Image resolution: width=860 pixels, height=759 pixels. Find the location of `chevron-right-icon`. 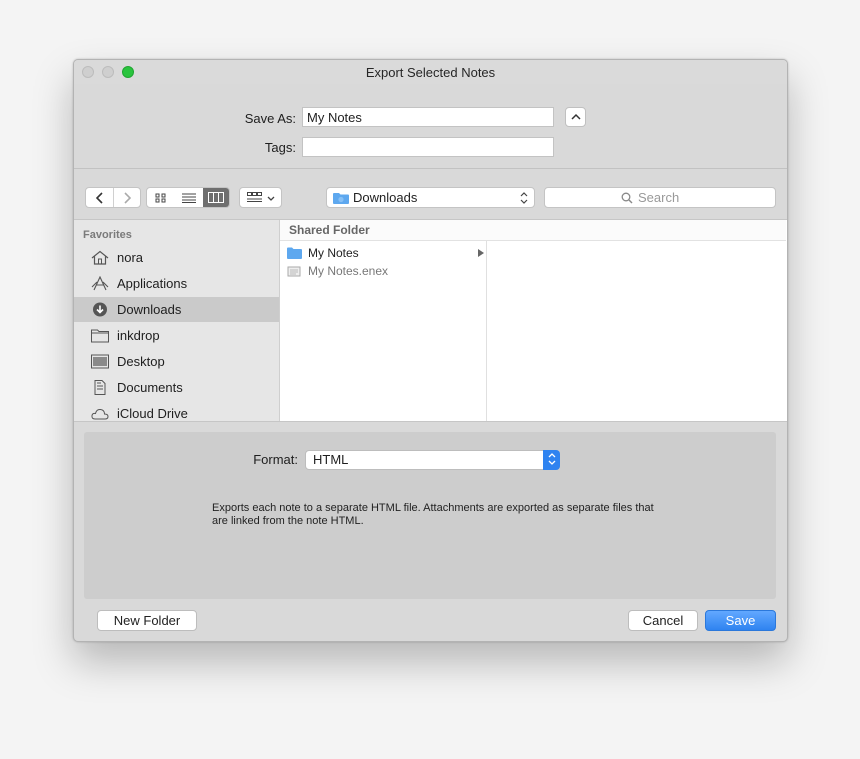

chevron-right-icon is located at coordinates (128, 198).